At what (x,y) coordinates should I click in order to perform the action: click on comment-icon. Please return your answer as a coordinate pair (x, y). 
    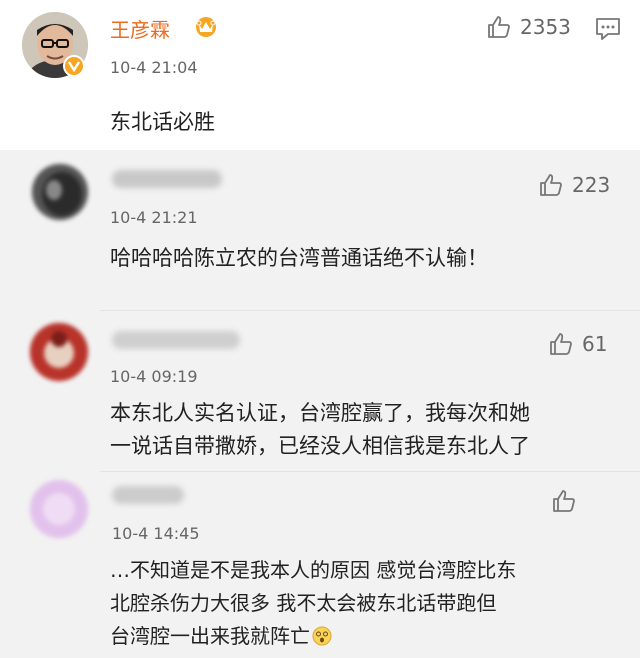
    Looking at the image, I should click on (608, 29).